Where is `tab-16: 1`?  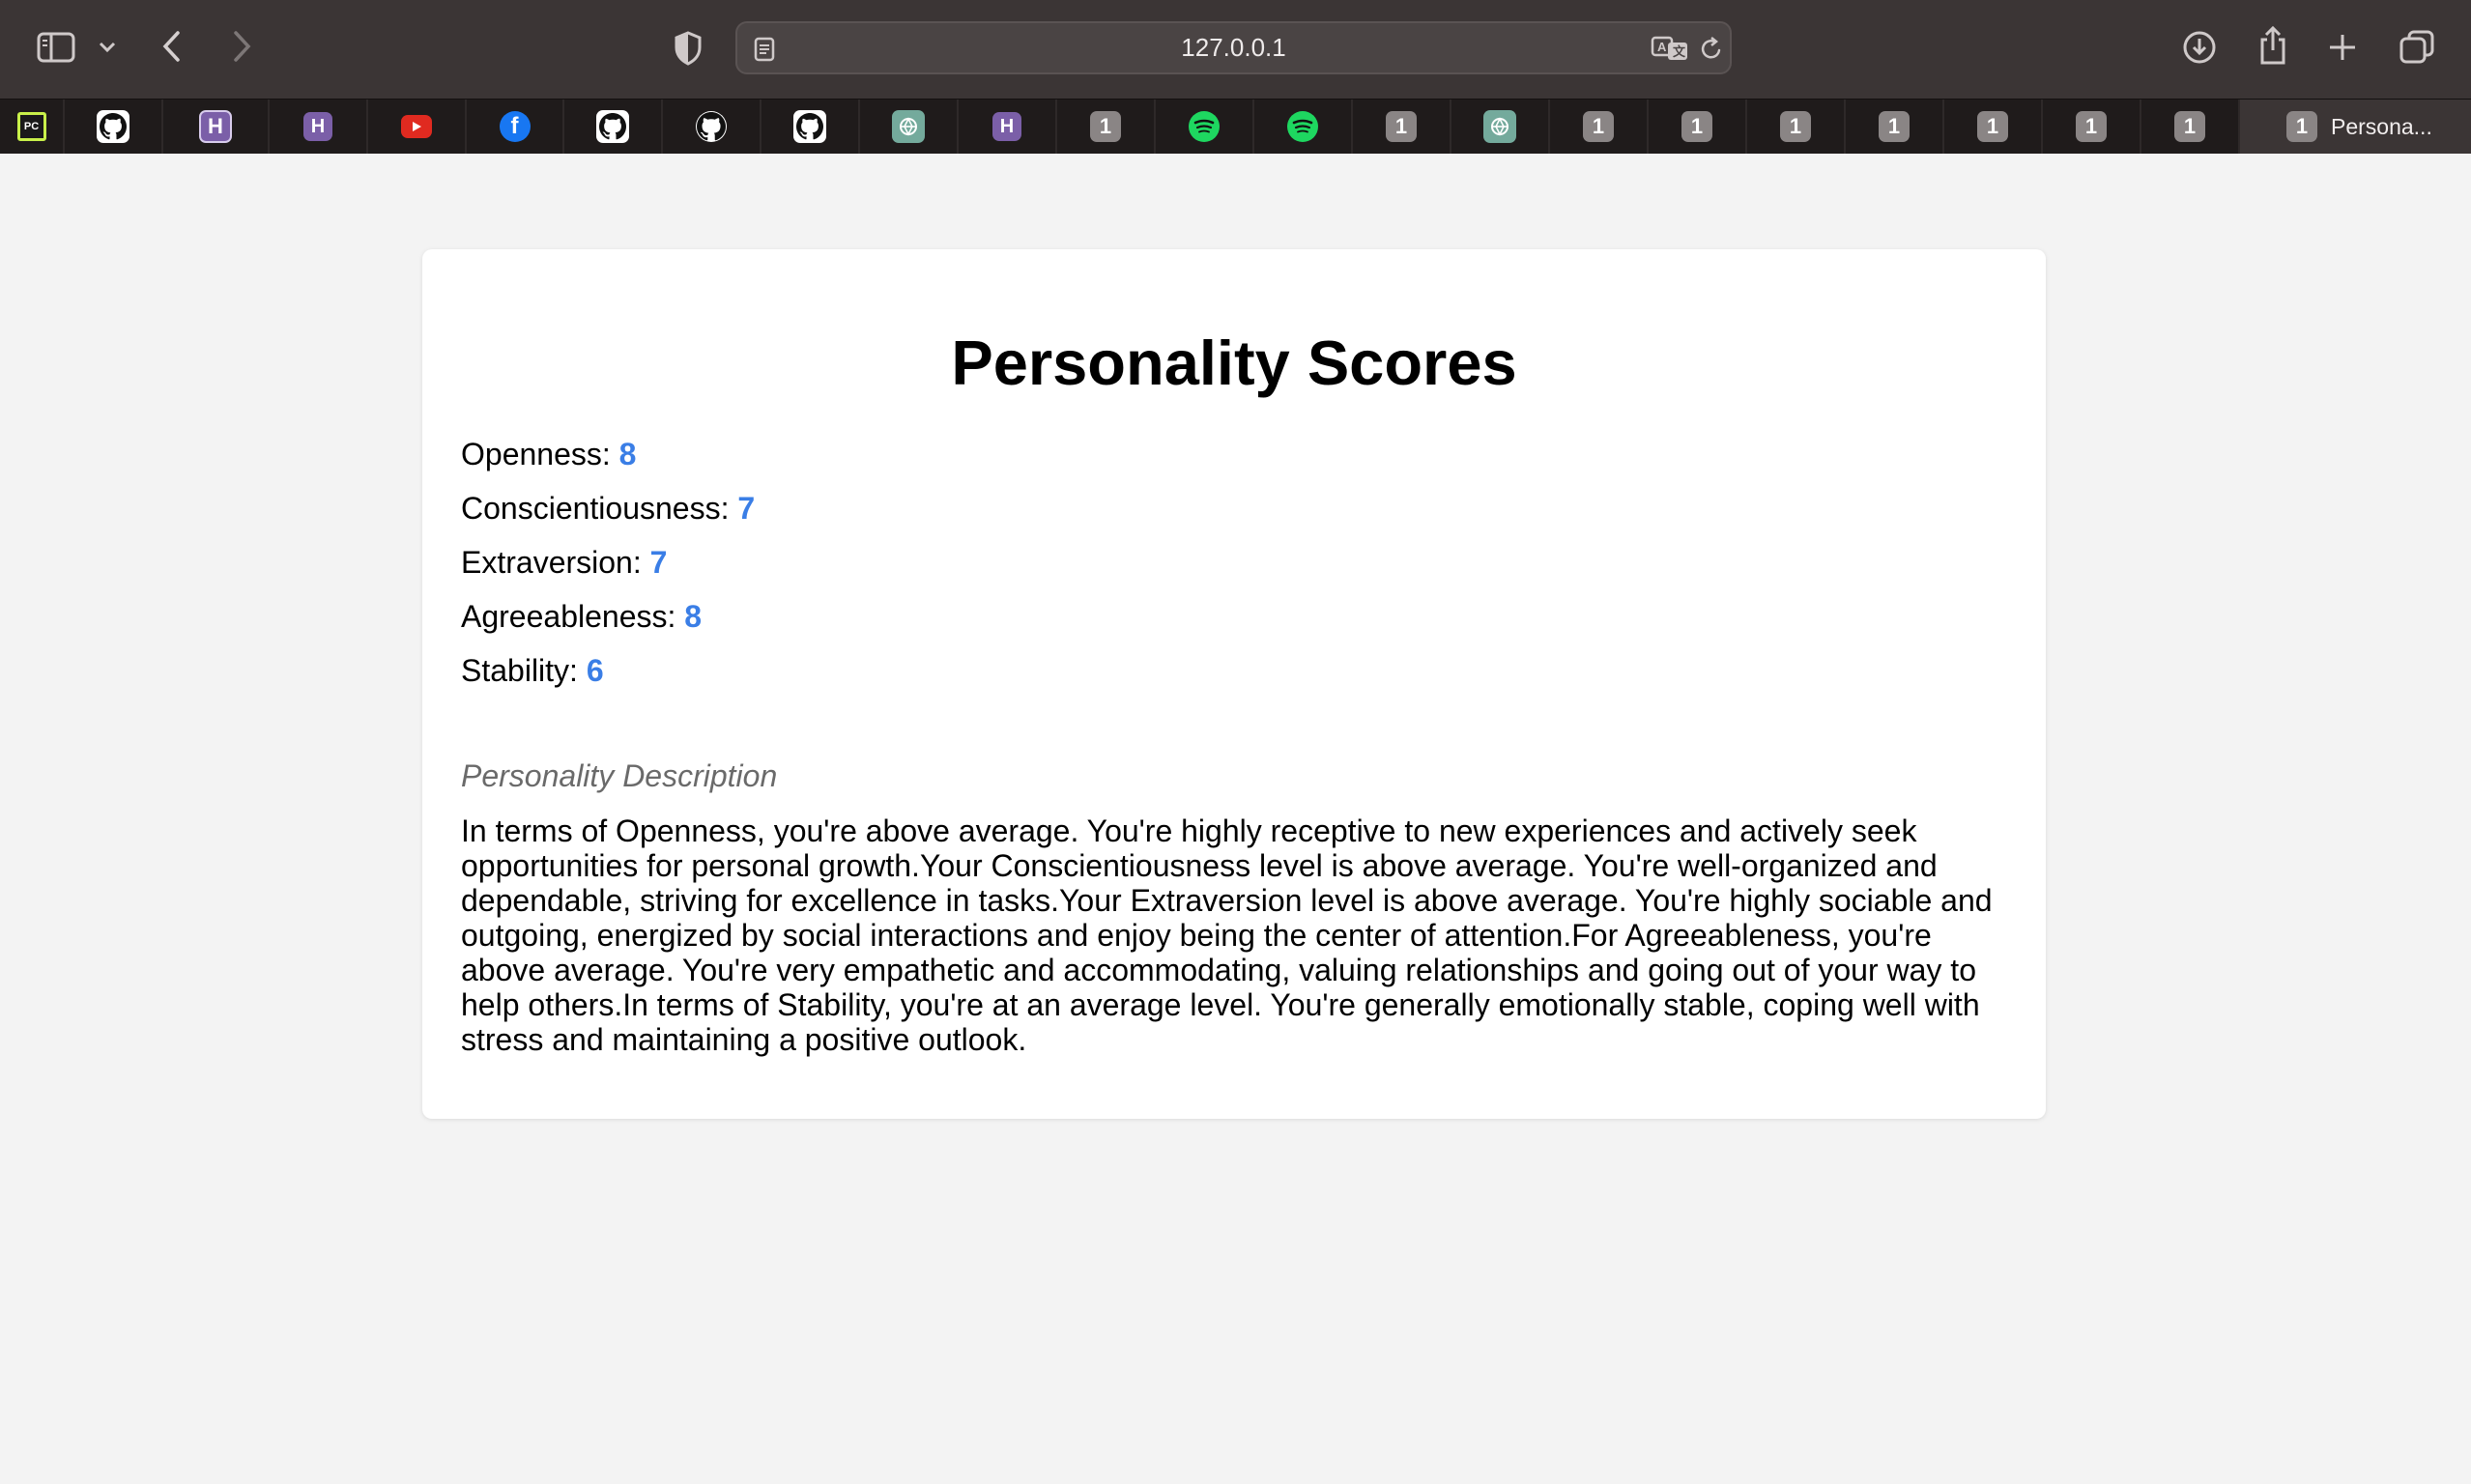
tab-16: 1 is located at coordinates (1599, 127).